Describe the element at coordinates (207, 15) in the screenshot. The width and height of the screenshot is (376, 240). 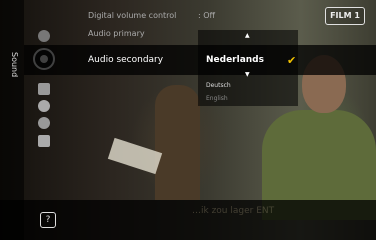
I see `setting-digital-volume-value: : Off` at that location.